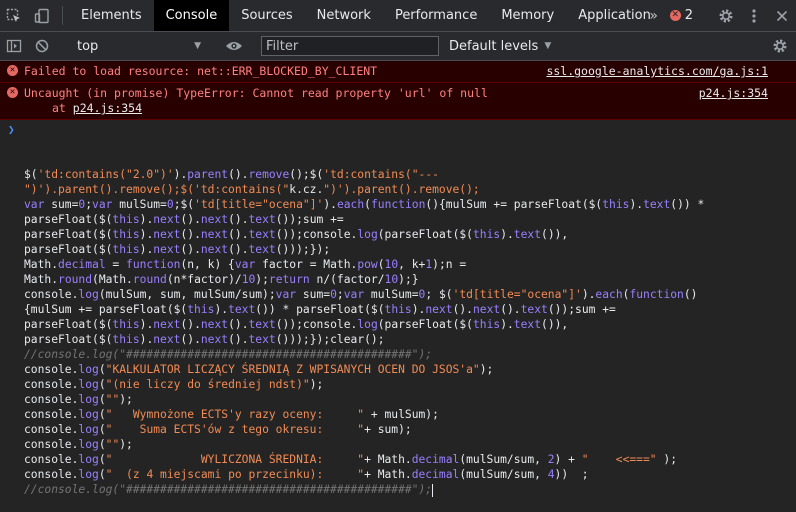 The width and height of the screenshot is (796, 512). Describe the element at coordinates (88, 46) in the screenshot. I see `context-selector-value: top` at that location.